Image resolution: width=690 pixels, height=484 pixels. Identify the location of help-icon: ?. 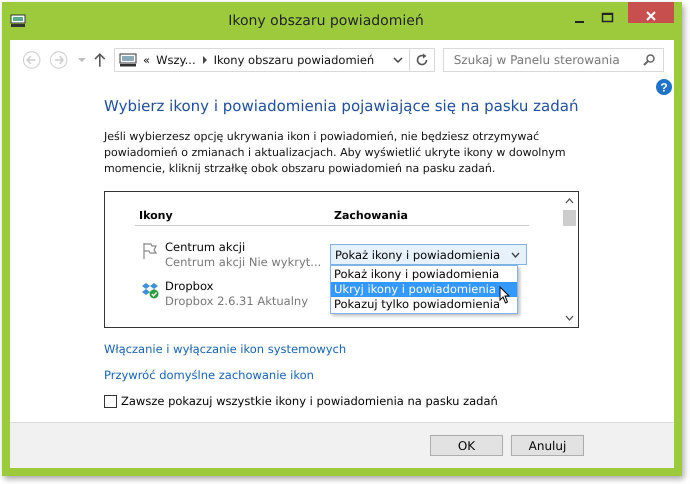
(664, 87).